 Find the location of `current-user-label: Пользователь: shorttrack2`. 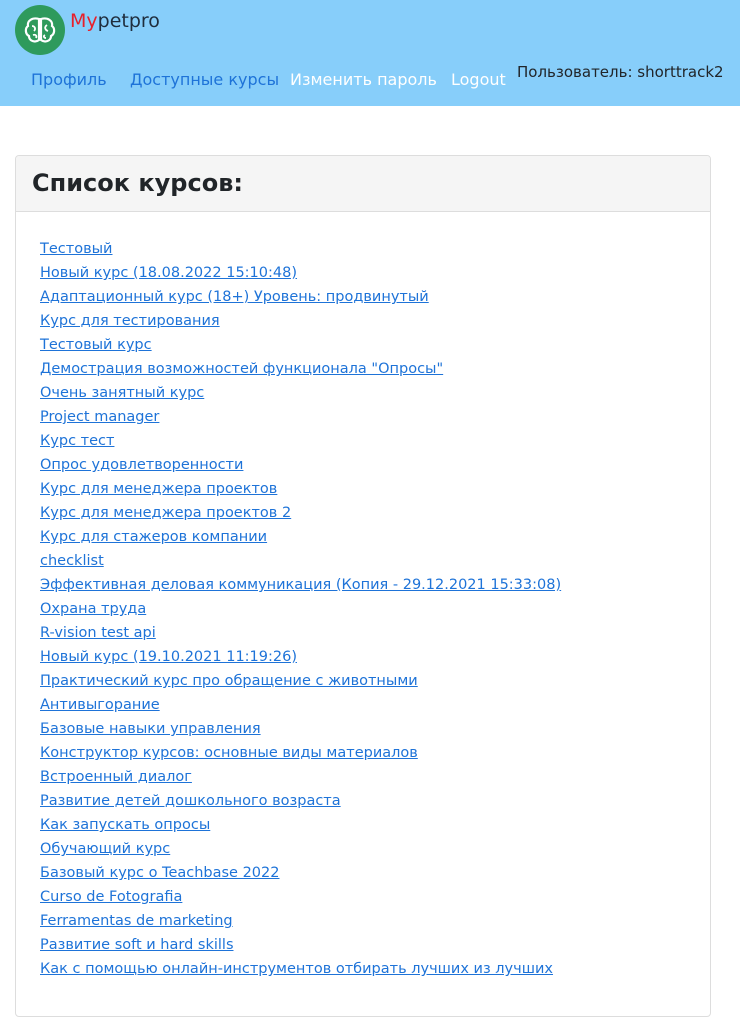

current-user-label: Пользователь: shorttrack2 is located at coordinates (620, 72).